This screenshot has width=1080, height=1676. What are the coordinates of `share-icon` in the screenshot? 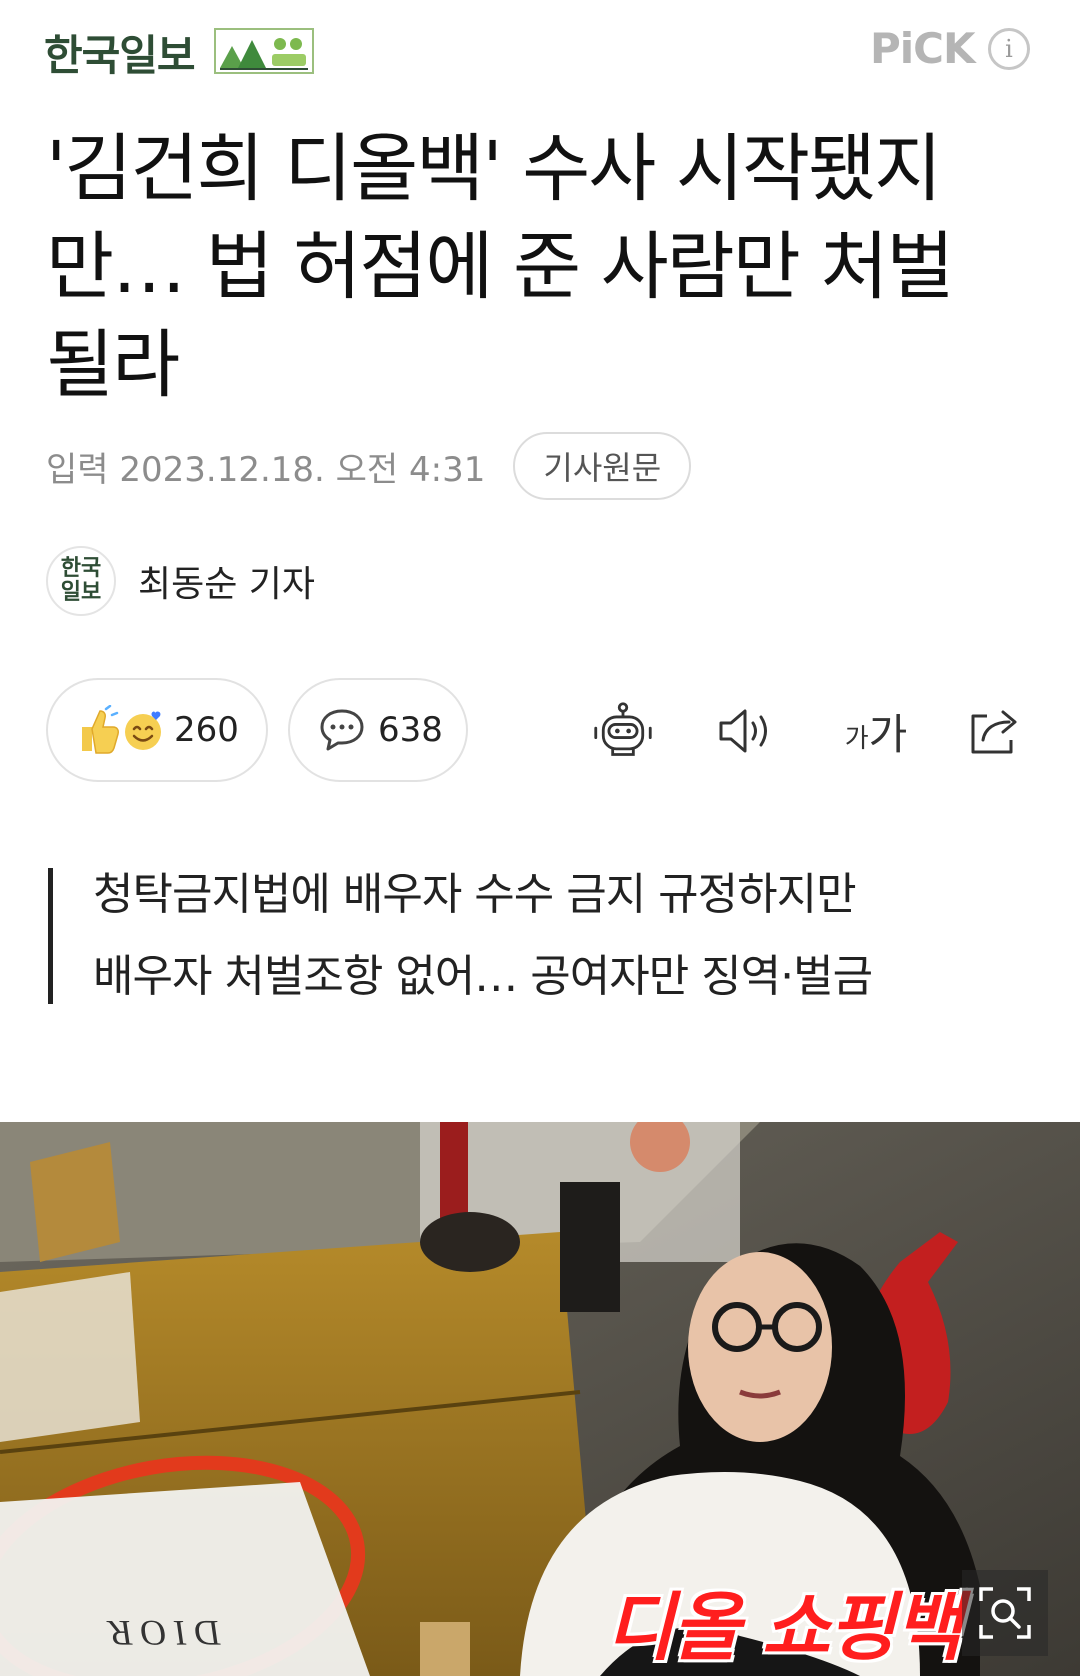 It's located at (994, 732).